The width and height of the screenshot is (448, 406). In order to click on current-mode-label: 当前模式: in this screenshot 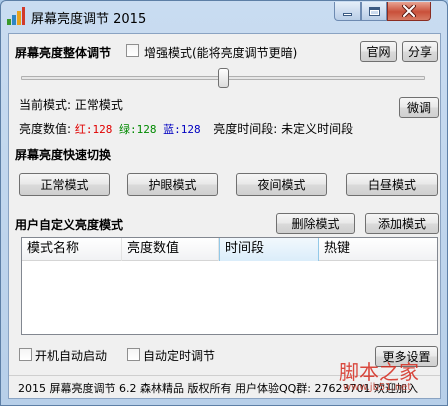, I will do `click(45, 105)`.